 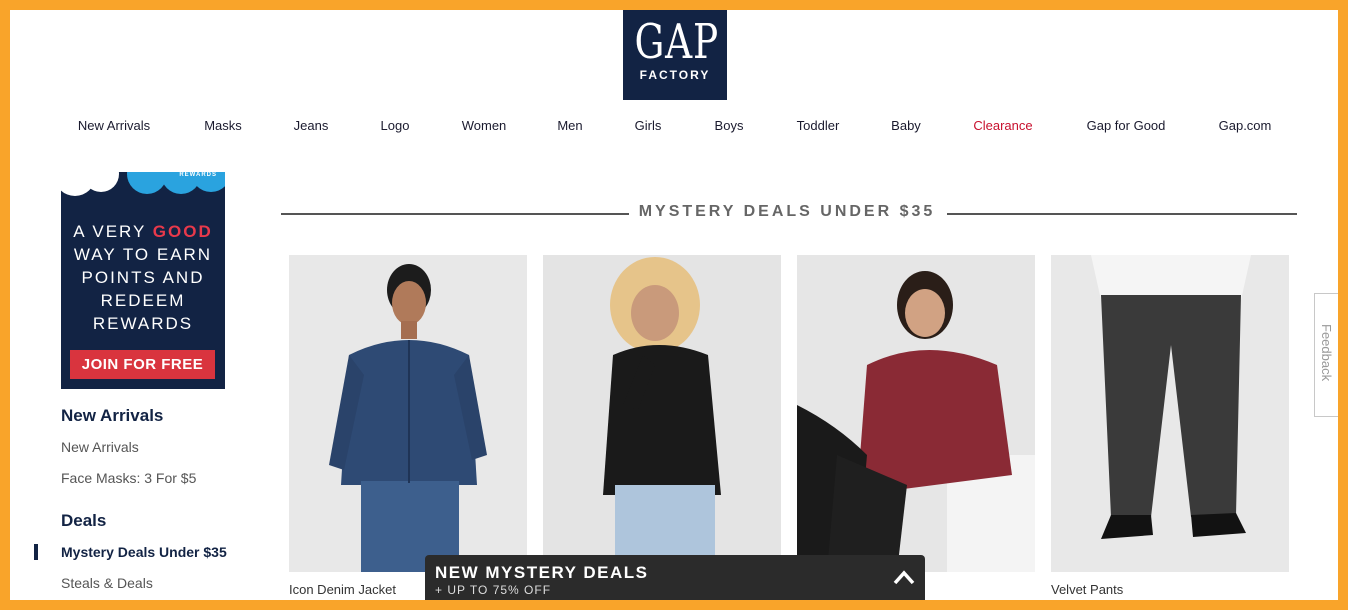 I want to click on product-image-floral-blouse, so click(x=916, y=413).